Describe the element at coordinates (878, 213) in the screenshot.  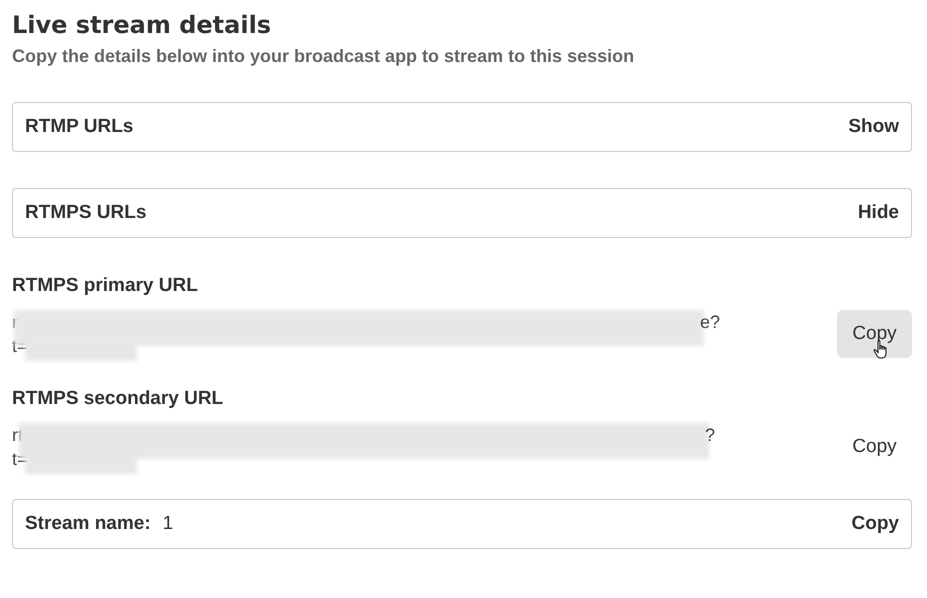
I see `toggle-link: Hide` at that location.